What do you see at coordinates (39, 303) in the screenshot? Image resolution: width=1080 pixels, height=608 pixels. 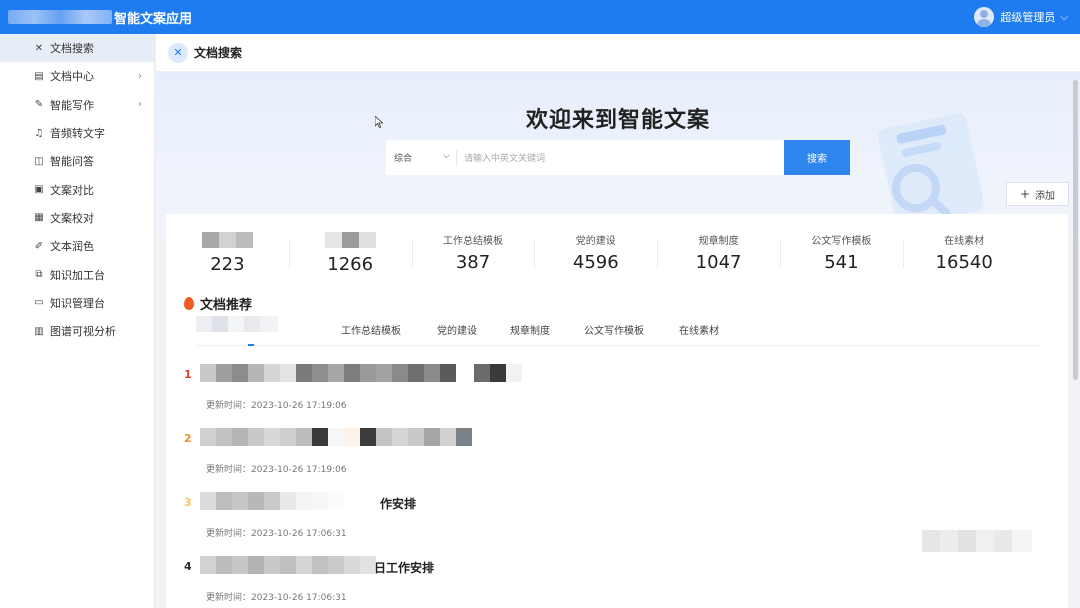 I see `monitor-icon: ▭` at bounding box center [39, 303].